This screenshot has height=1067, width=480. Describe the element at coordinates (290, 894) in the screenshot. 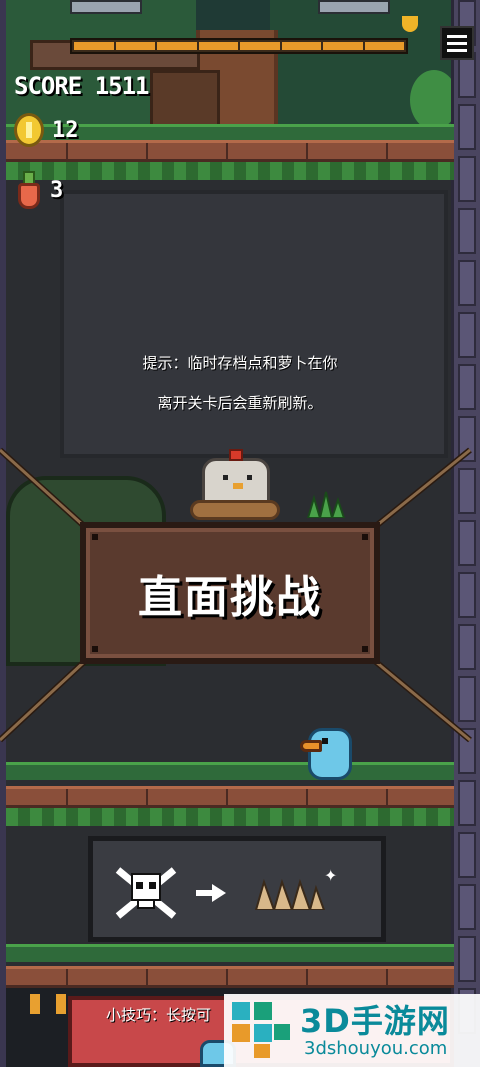

I see `spikes-icon` at that location.